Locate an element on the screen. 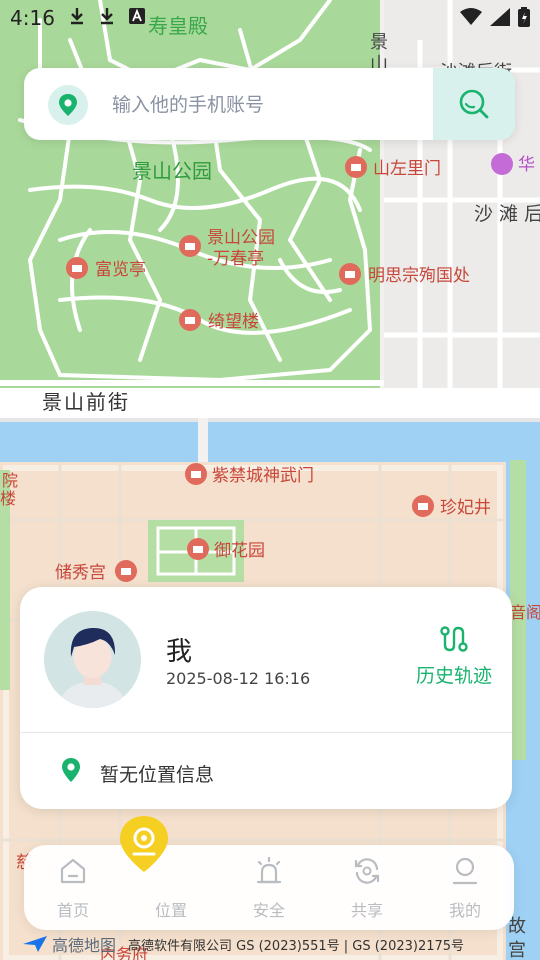 Image resolution: width=540 pixels, height=960 pixels. map-label: 楼 is located at coordinates (8, 498).